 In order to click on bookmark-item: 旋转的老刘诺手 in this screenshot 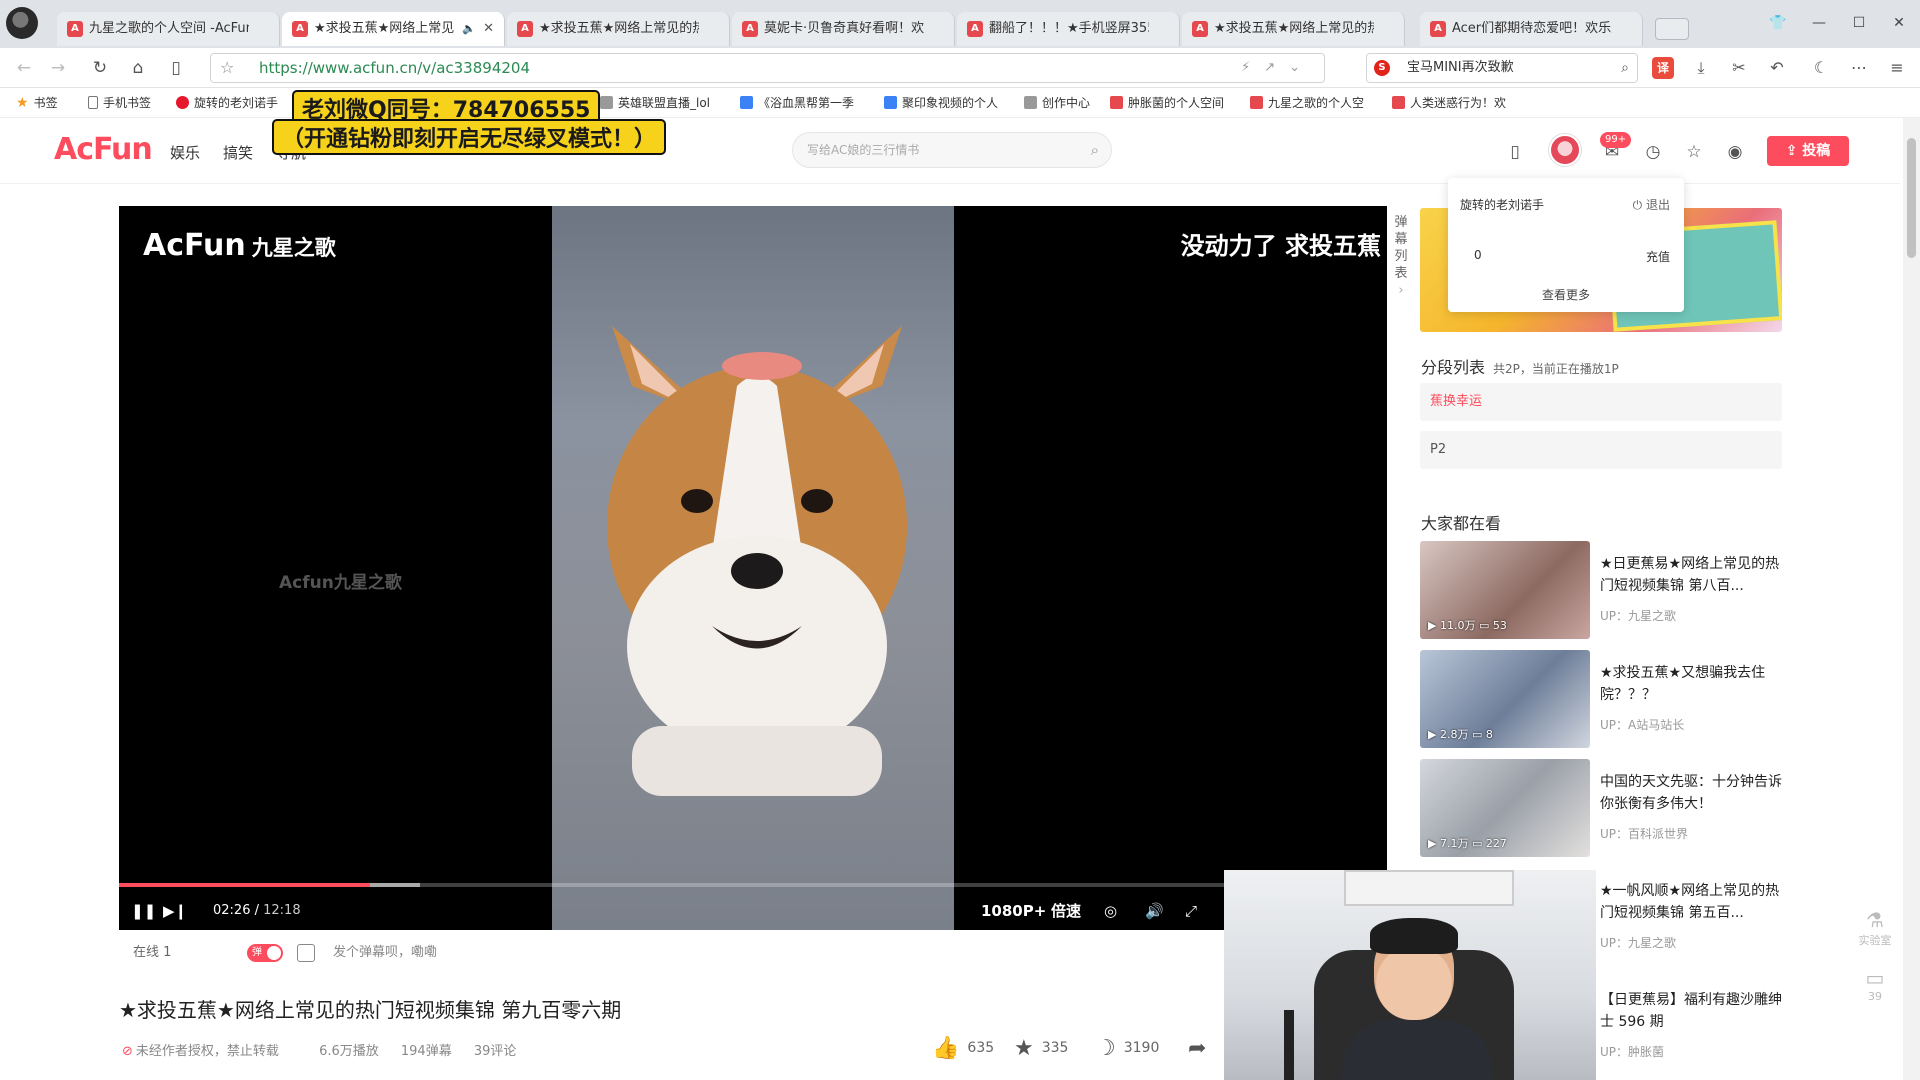, I will do `click(227, 103)`.